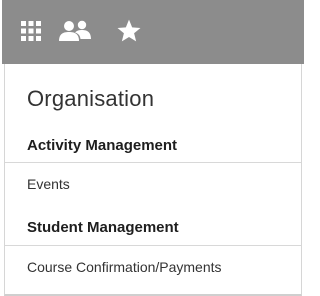 The width and height of the screenshot is (320, 296). I want to click on star-icon, so click(129, 30).